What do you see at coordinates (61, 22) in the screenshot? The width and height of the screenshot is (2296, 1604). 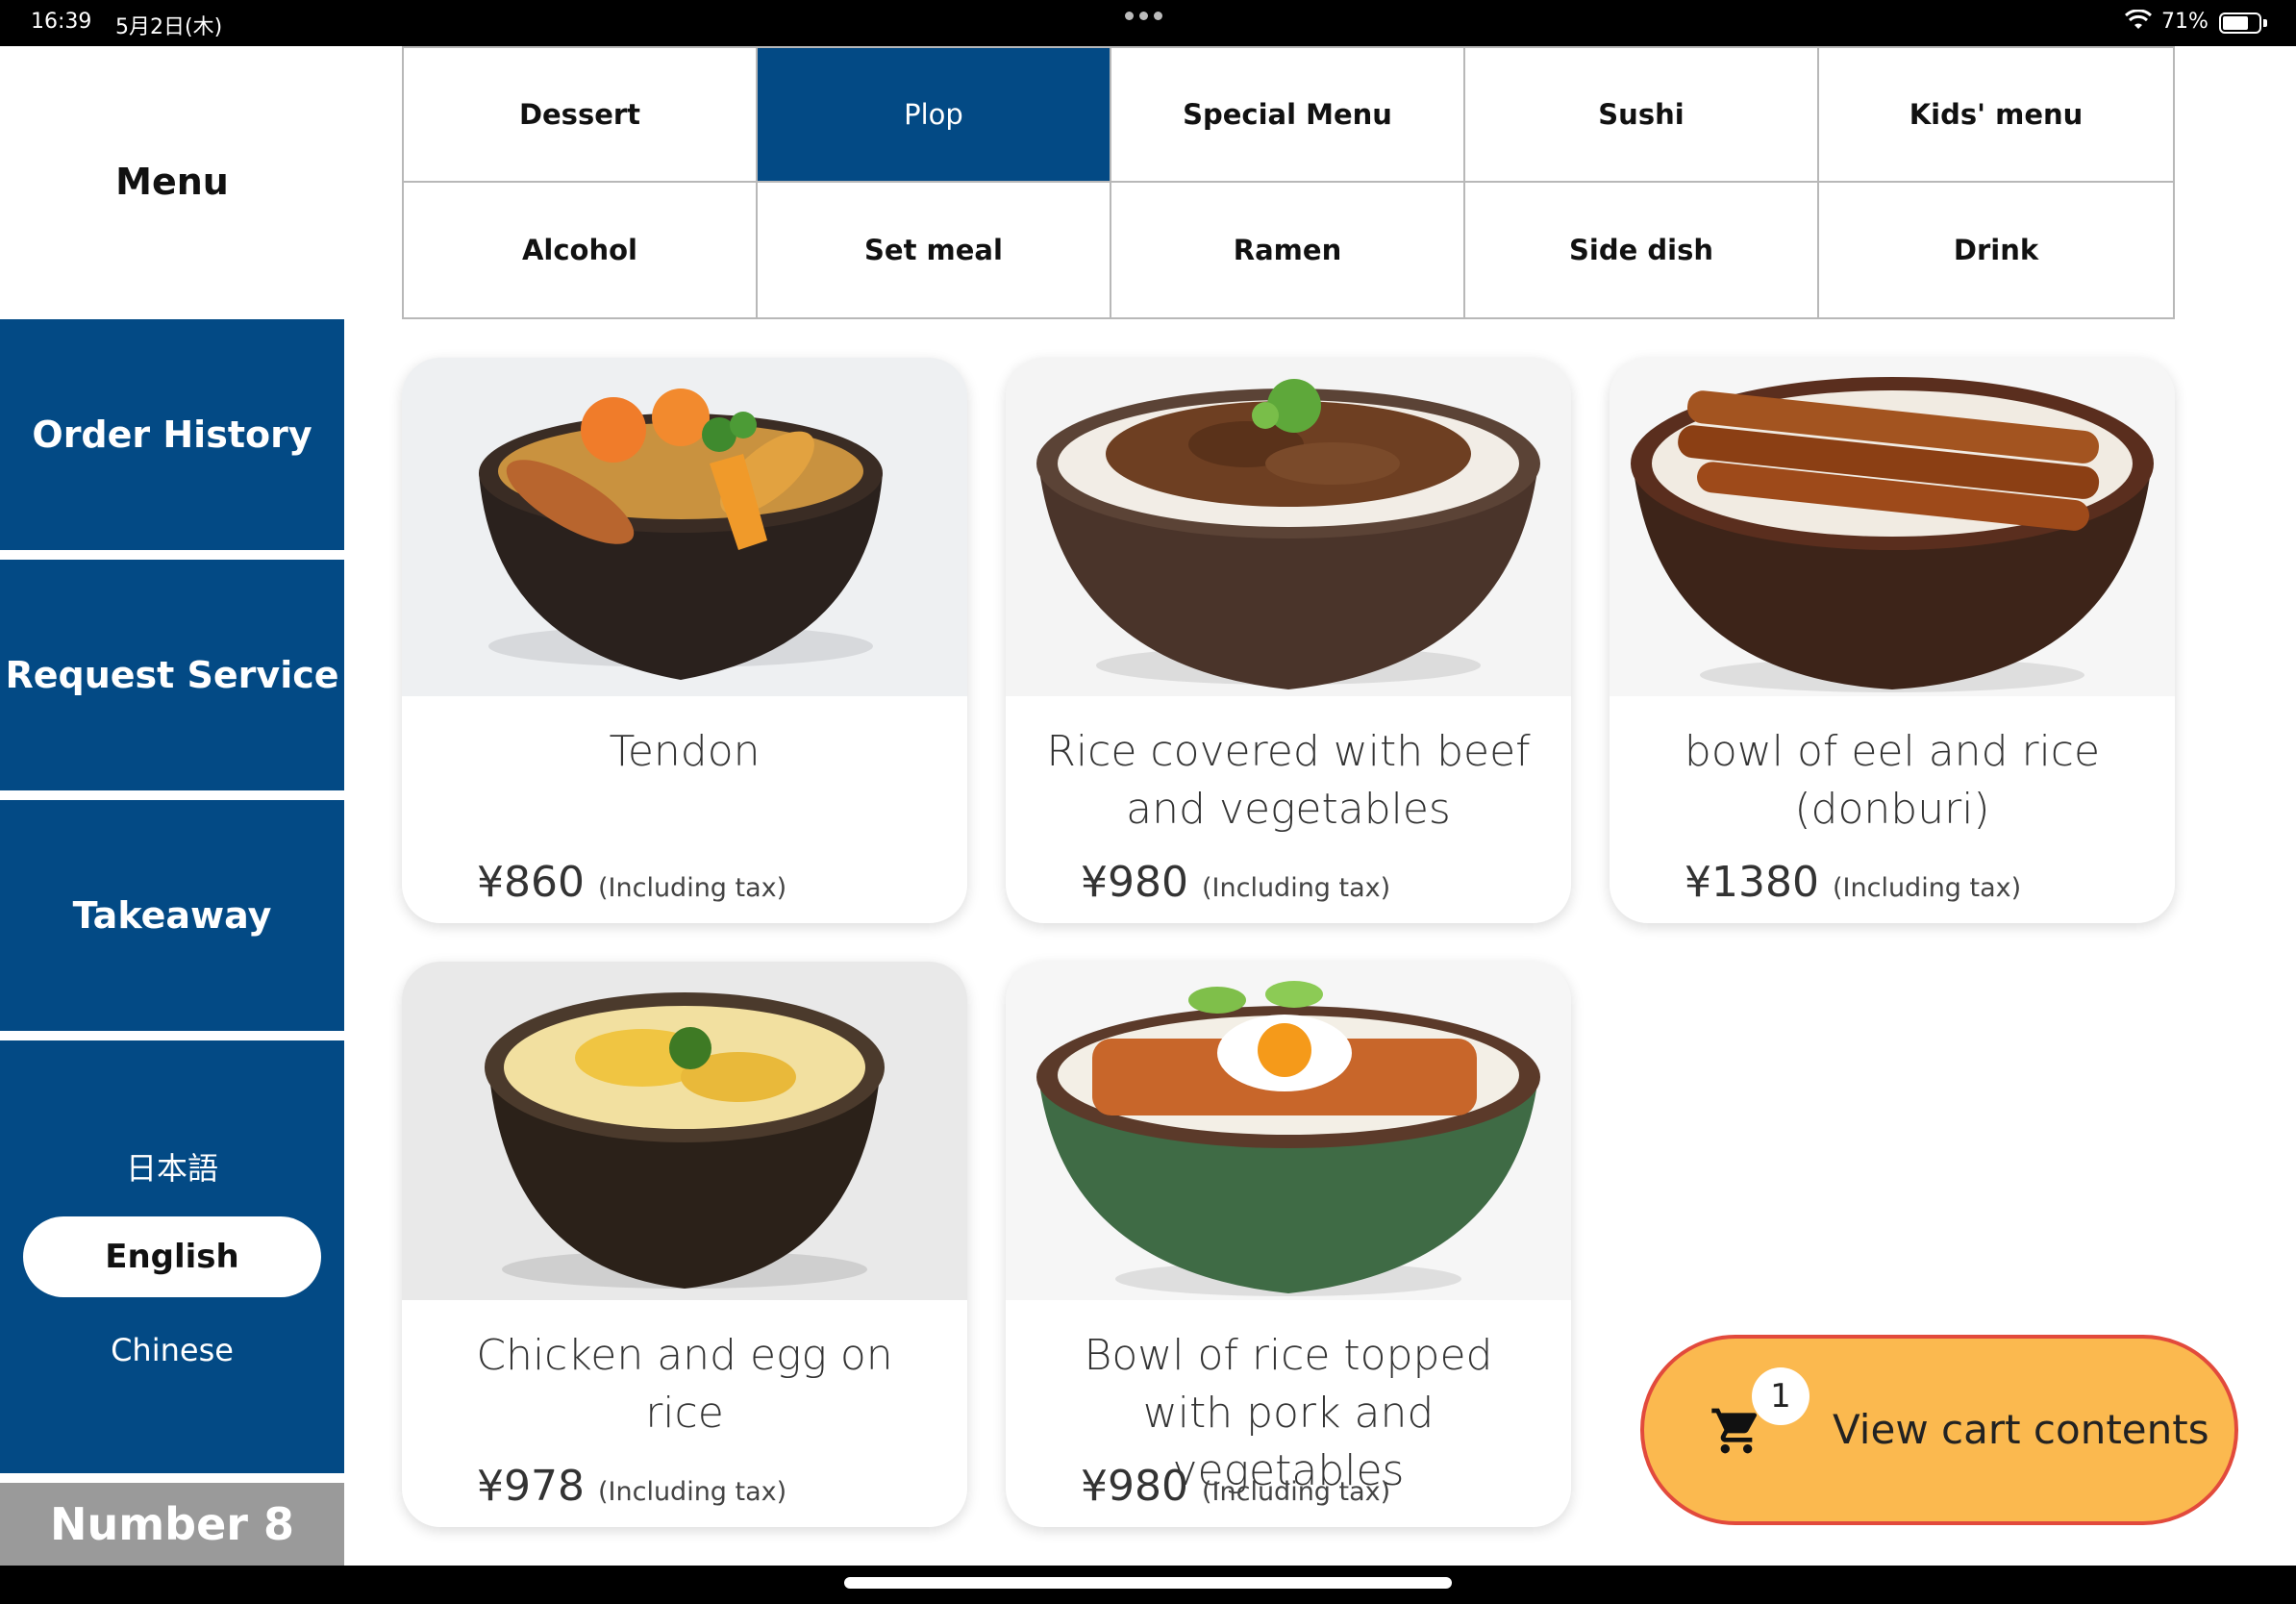 I see `status-time: 16:39` at bounding box center [61, 22].